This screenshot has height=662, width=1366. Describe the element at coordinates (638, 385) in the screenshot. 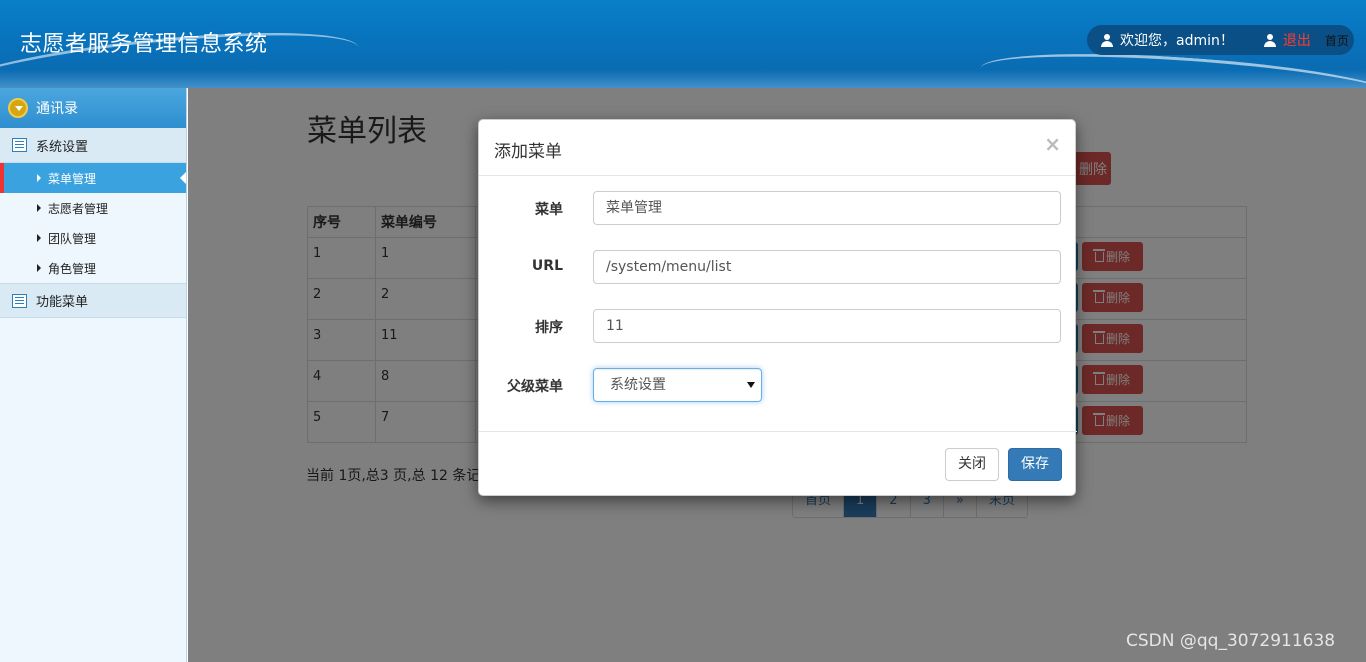

I see `parent-menu-value: 系统设置` at that location.